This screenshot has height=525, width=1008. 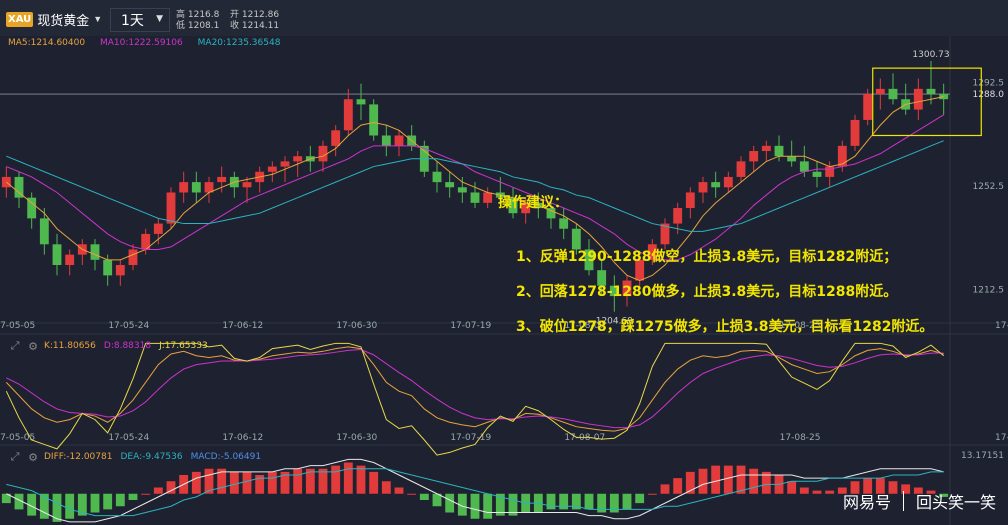 What do you see at coordinates (707, 292) in the screenshot?
I see `annotation-line-2: 2、回落1278-1280做多，止损3.8美元，目标1288附近。` at bounding box center [707, 292].